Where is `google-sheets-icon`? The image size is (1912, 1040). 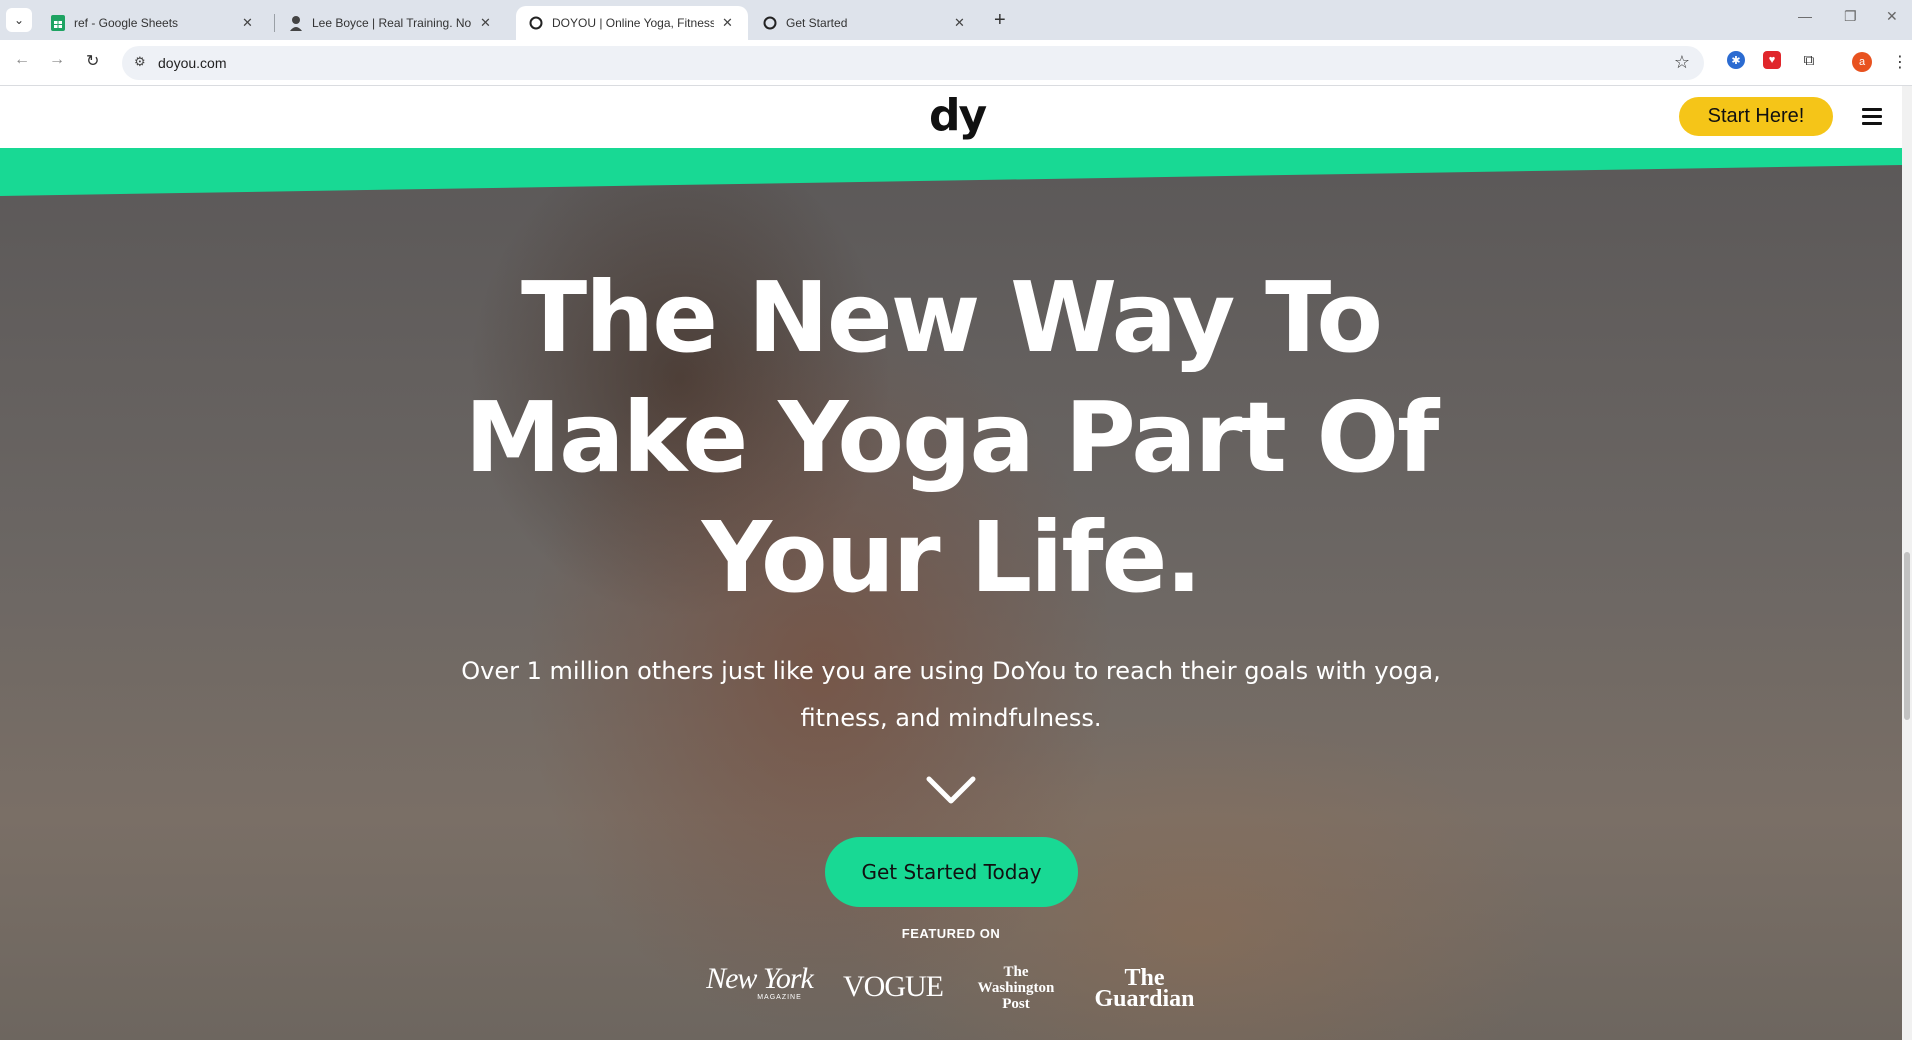
google-sheets-icon is located at coordinates (58, 23).